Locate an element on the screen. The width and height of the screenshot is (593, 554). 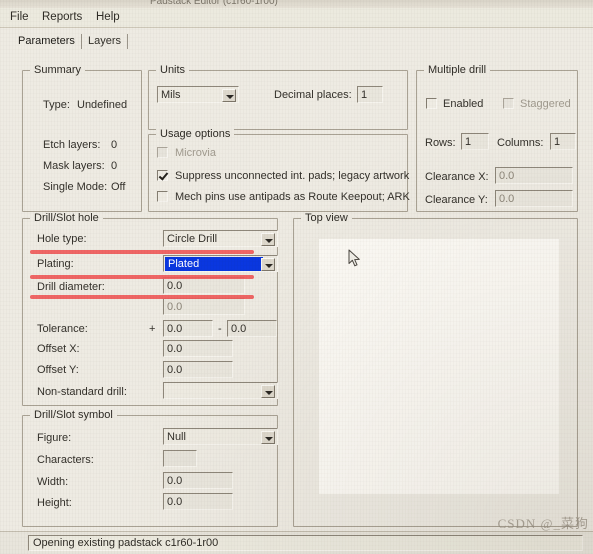
figure-label: Figure: is located at coordinates (54, 438).